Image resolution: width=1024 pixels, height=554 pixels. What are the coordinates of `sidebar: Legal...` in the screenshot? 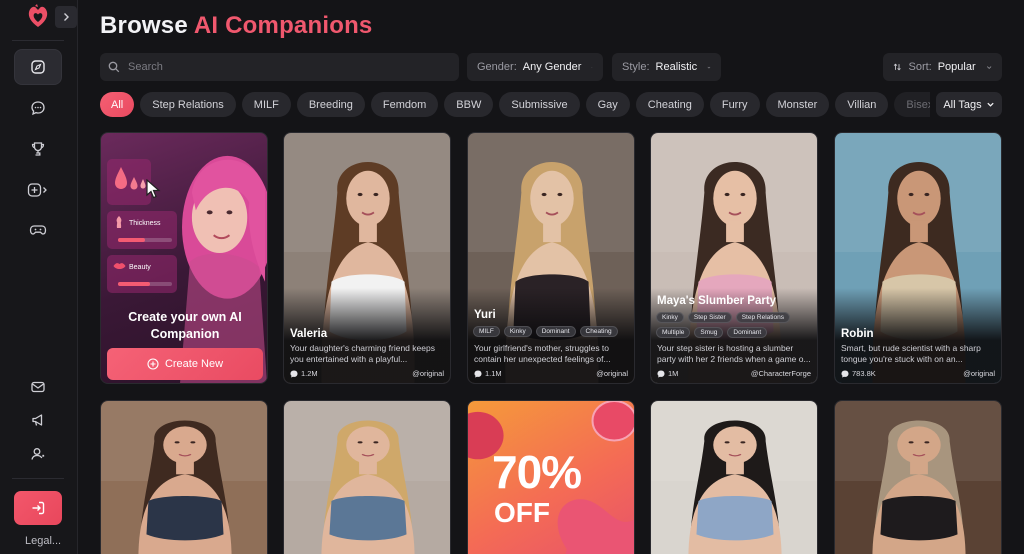 It's located at (39, 277).